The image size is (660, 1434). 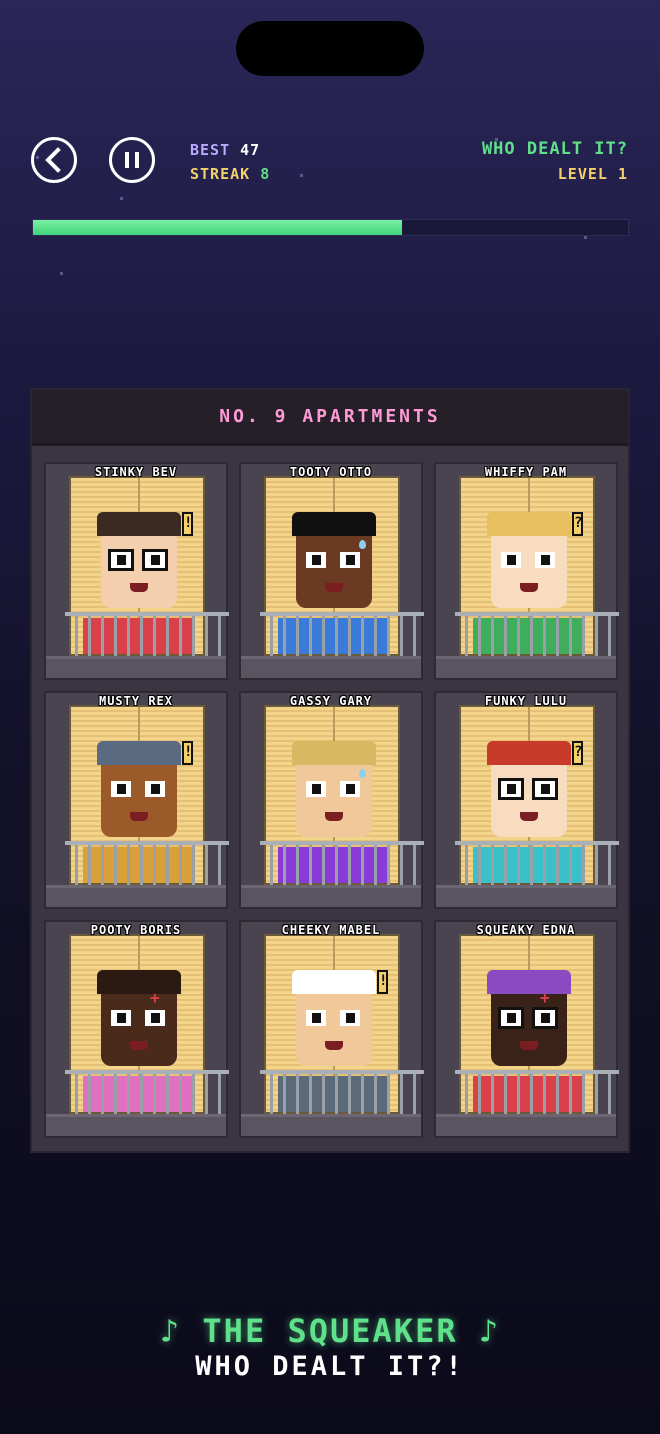 What do you see at coordinates (331, 1029) in the screenshot?
I see `apartment-window: CHEEKY MABEL!` at bounding box center [331, 1029].